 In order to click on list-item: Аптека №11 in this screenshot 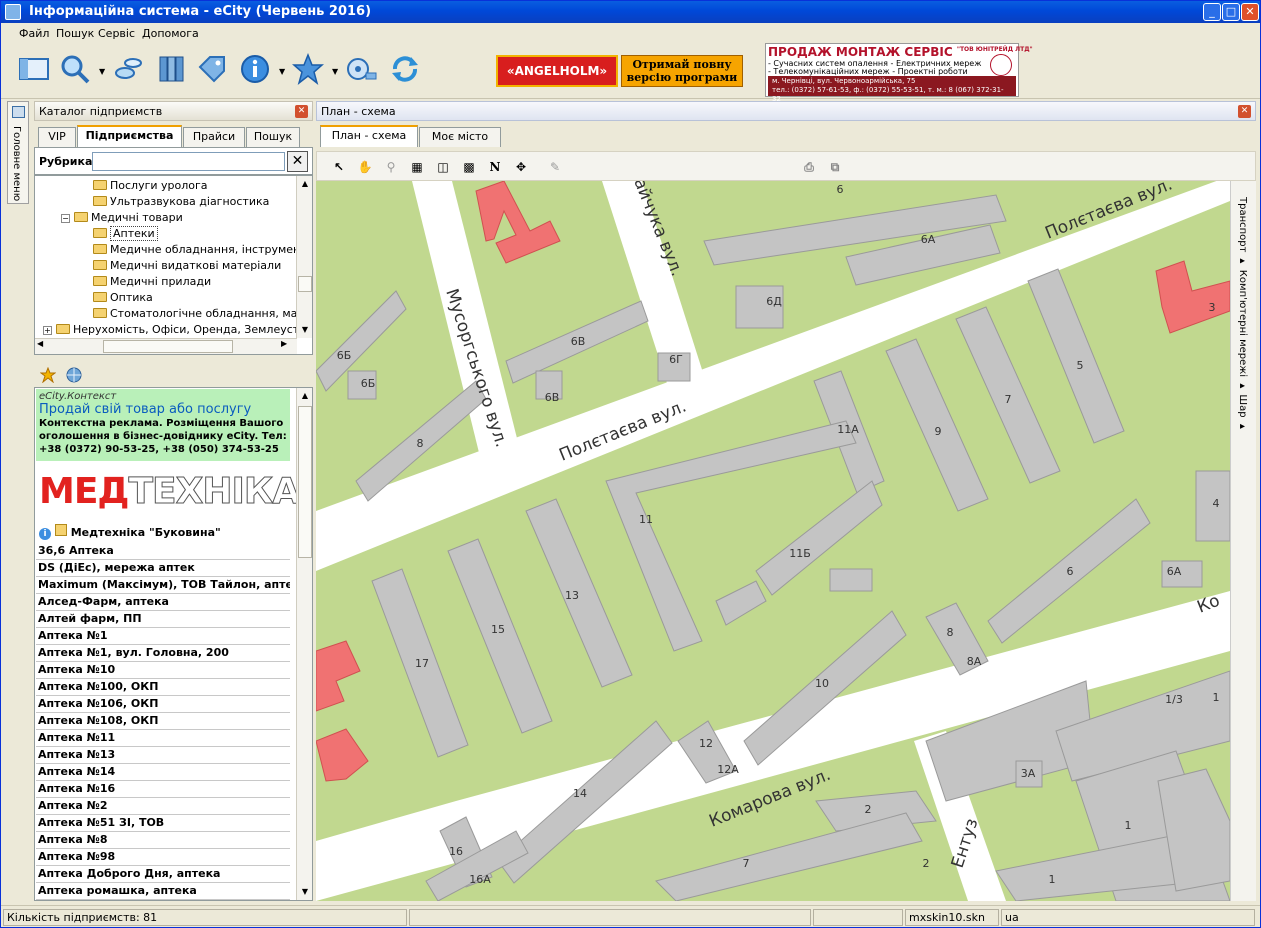, I will do `click(163, 738)`.